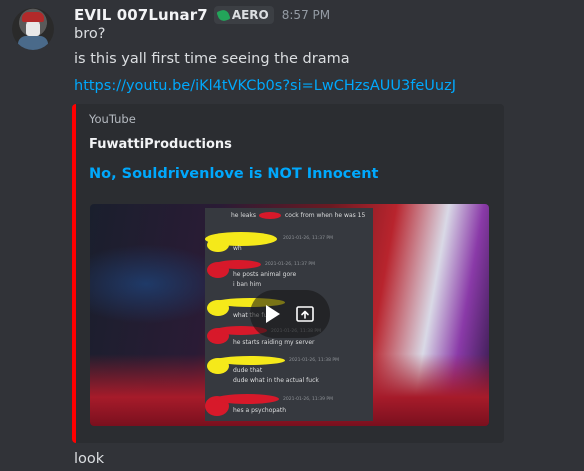  I want to click on shot-line: he leaks, so click(244, 215).